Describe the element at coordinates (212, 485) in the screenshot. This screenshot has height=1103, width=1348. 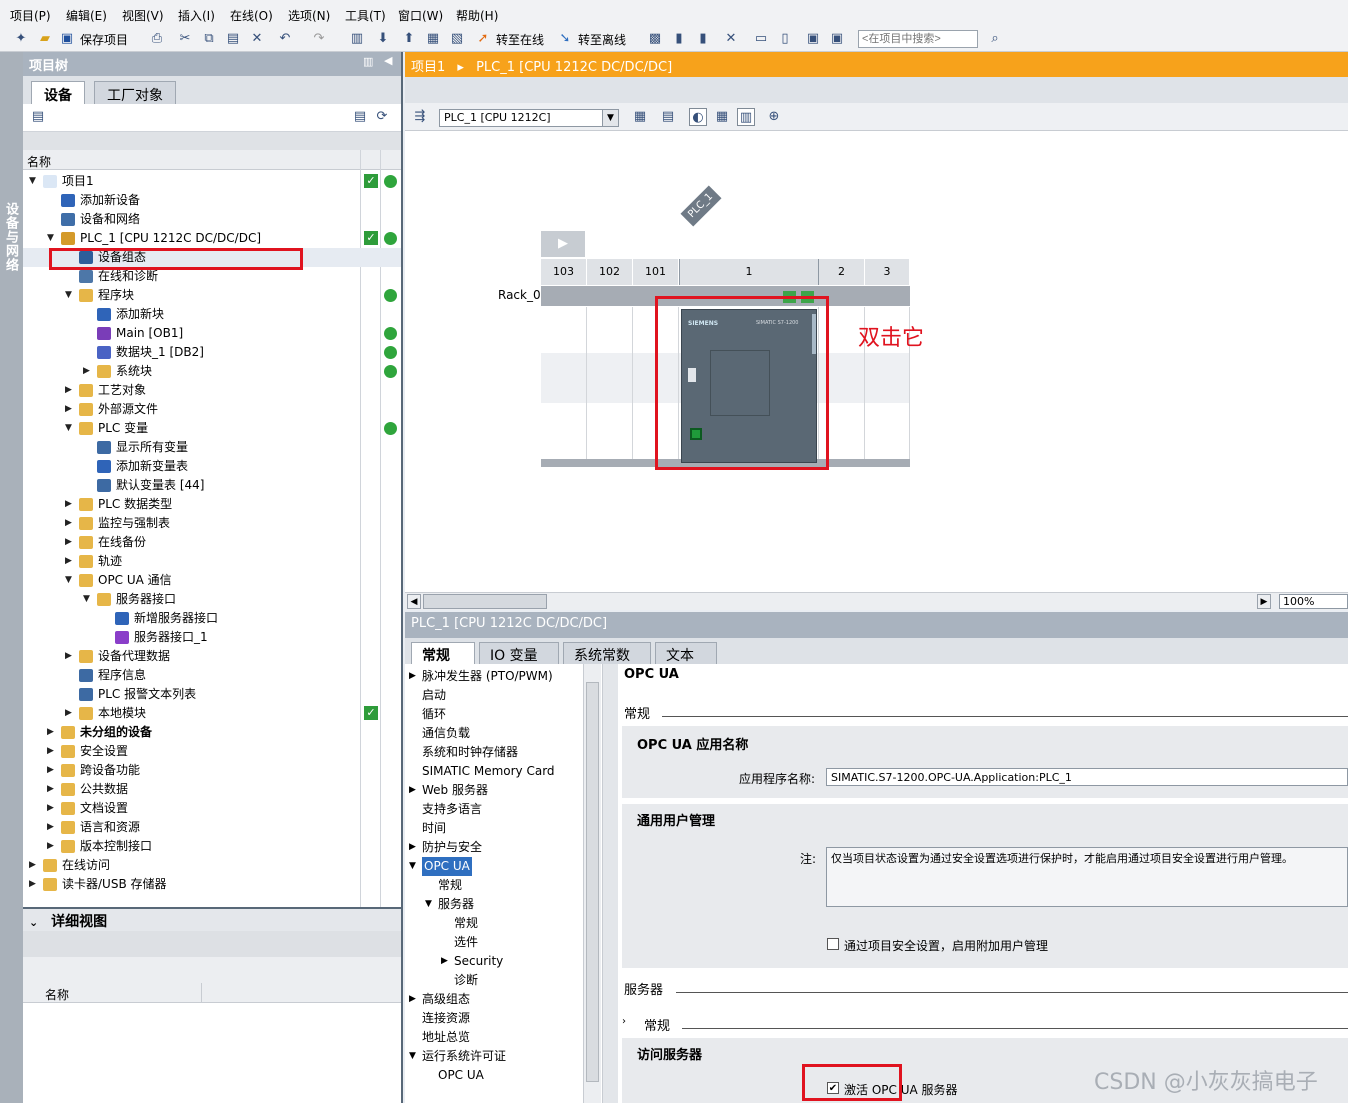
I see `tree-item: 默认变量表 [44]` at that location.